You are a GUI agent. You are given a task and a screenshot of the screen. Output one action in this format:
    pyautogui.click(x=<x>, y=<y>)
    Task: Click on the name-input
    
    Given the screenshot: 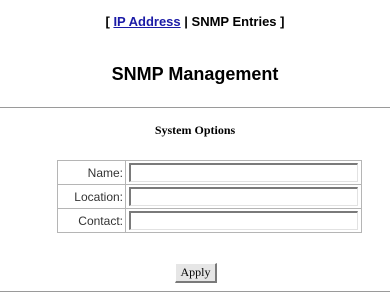 What is the action you would take?
    pyautogui.click(x=243, y=172)
    